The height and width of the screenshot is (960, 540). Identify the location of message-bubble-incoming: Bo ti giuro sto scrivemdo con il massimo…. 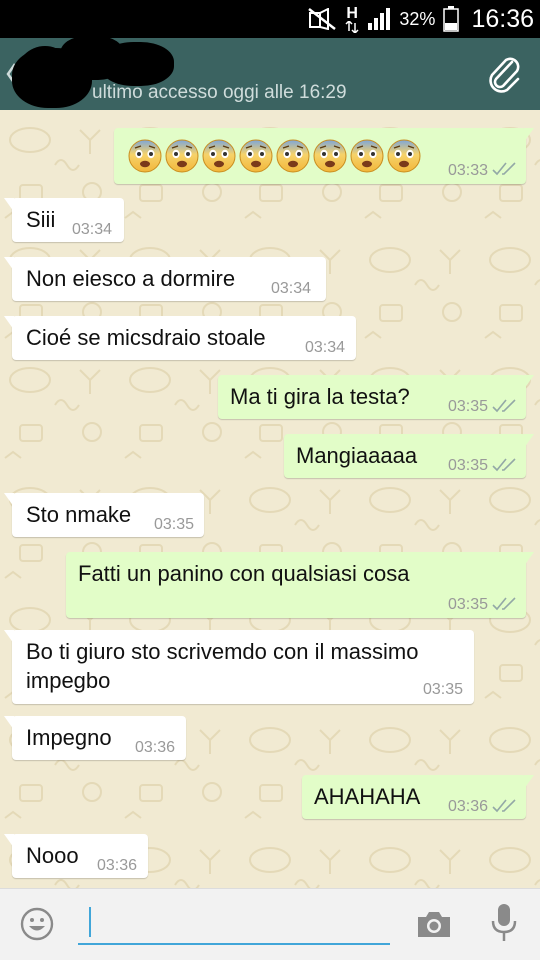
(239, 667).